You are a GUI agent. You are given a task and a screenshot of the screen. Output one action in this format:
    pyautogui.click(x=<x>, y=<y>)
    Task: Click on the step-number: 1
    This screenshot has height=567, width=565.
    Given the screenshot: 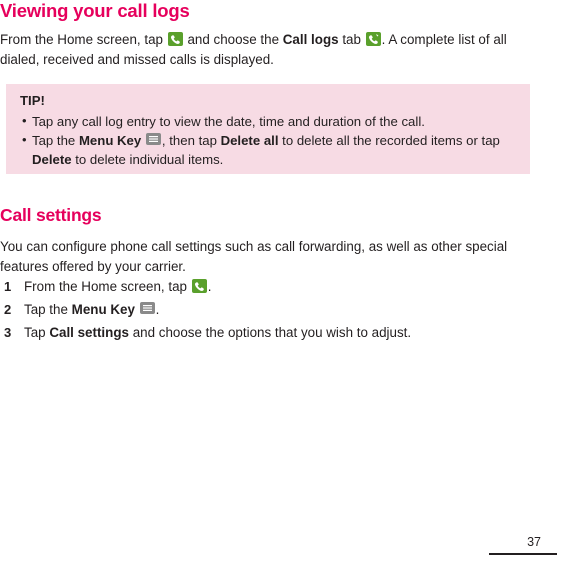 What is the action you would take?
    pyautogui.click(x=8, y=286)
    